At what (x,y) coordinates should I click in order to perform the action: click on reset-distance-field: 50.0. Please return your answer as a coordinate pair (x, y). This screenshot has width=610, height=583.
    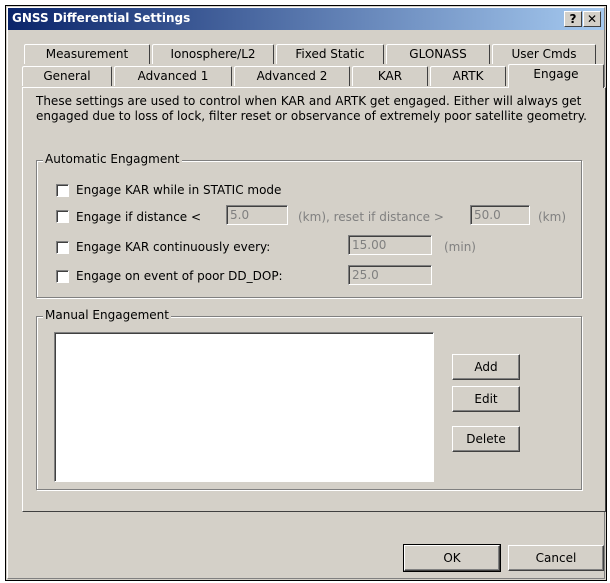
    Looking at the image, I should click on (500, 215).